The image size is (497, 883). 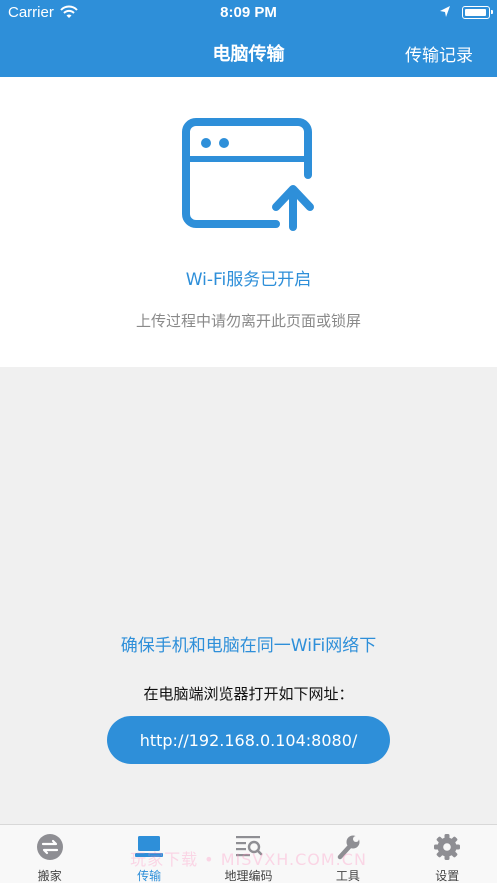 What do you see at coordinates (248, 280) in the screenshot?
I see `wifi-status-title: Wi-Fi服务已开启` at bounding box center [248, 280].